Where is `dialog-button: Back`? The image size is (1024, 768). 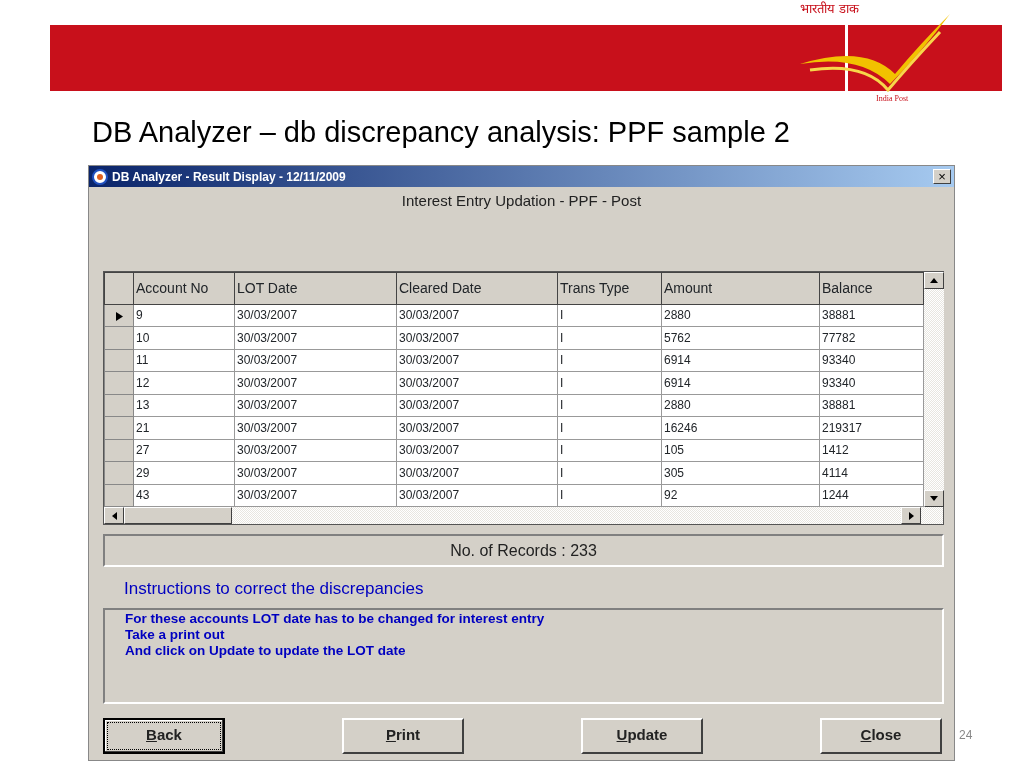 dialog-button: Back is located at coordinates (164, 735).